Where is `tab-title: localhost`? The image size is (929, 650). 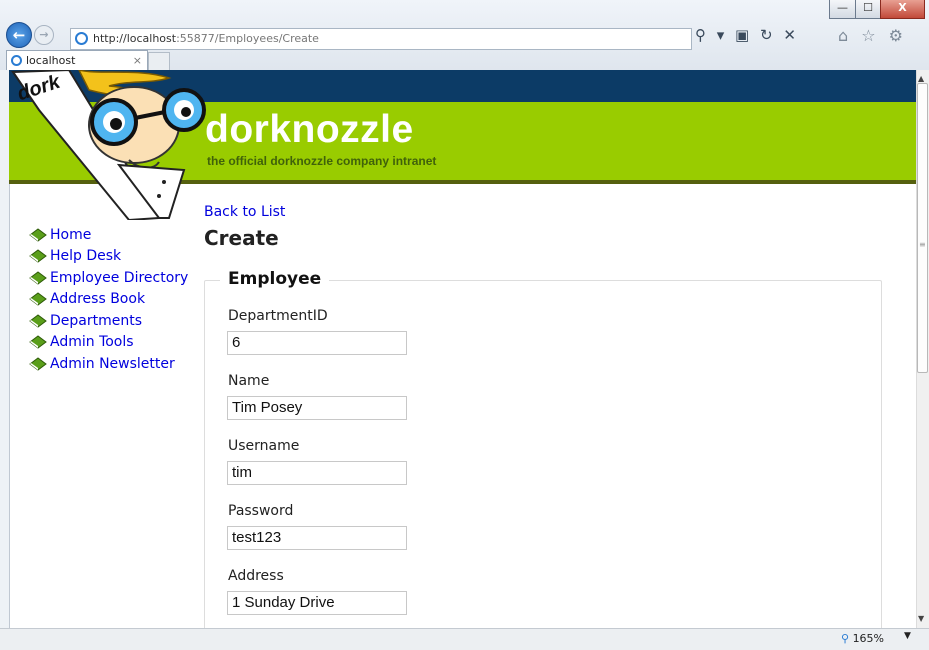 tab-title: localhost is located at coordinates (51, 60).